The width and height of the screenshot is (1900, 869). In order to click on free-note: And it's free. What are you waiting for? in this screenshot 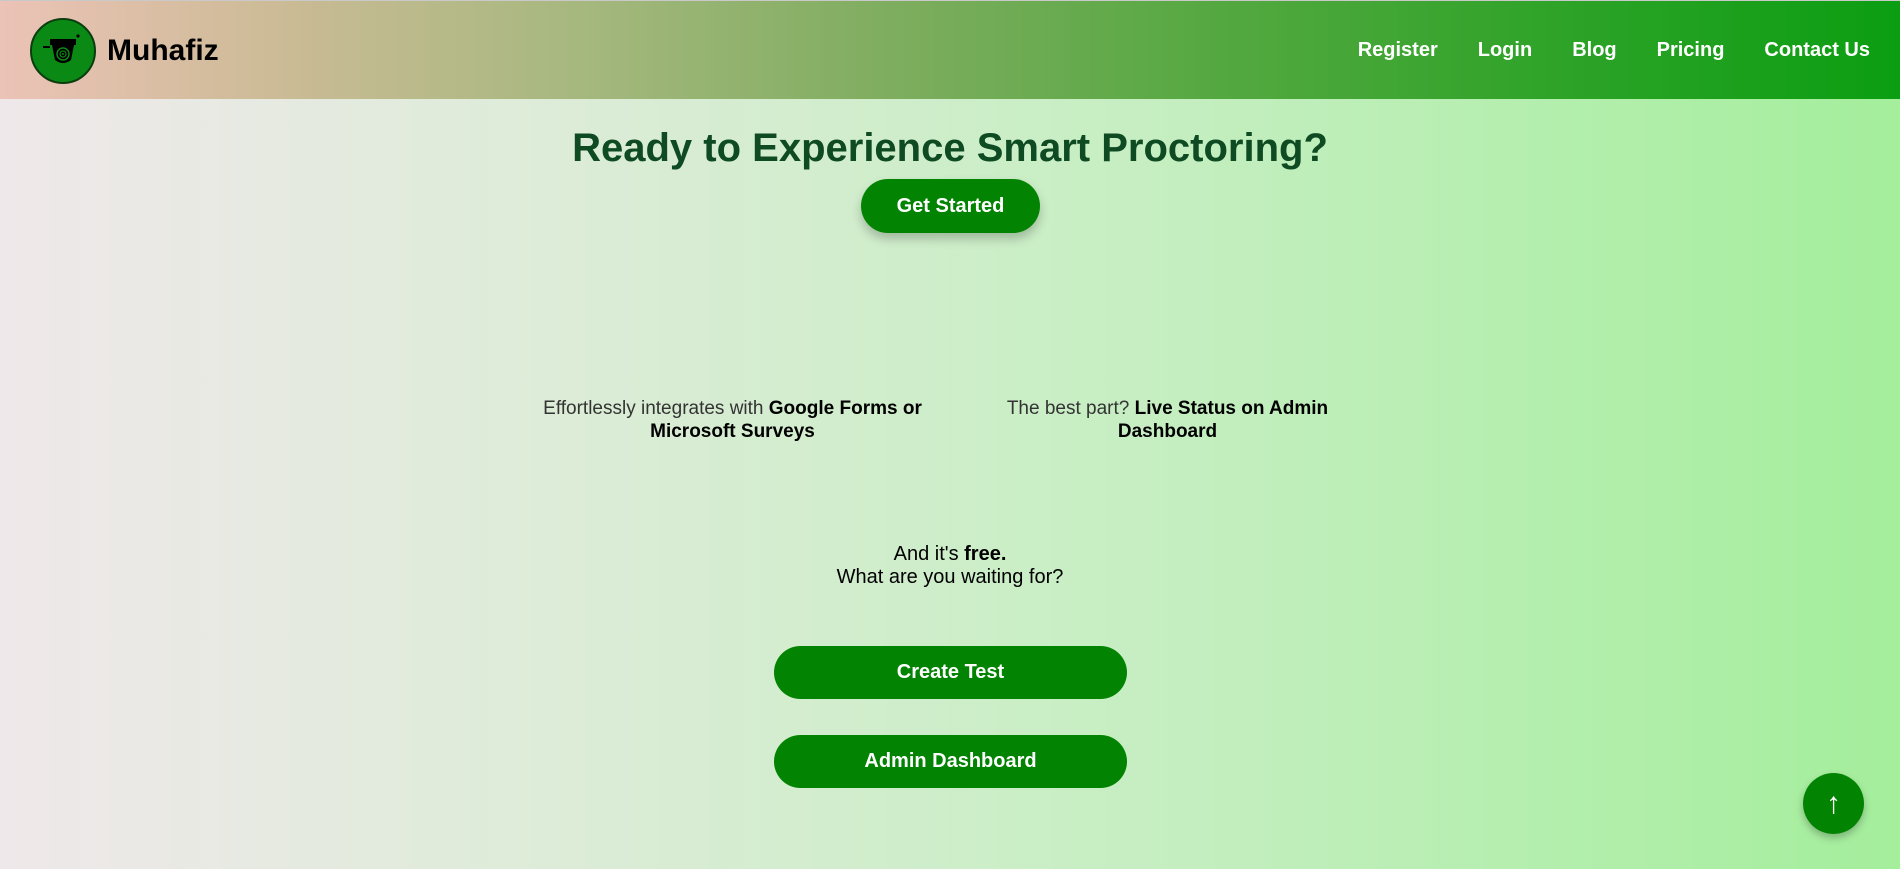, I will do `click(950, 566)`.